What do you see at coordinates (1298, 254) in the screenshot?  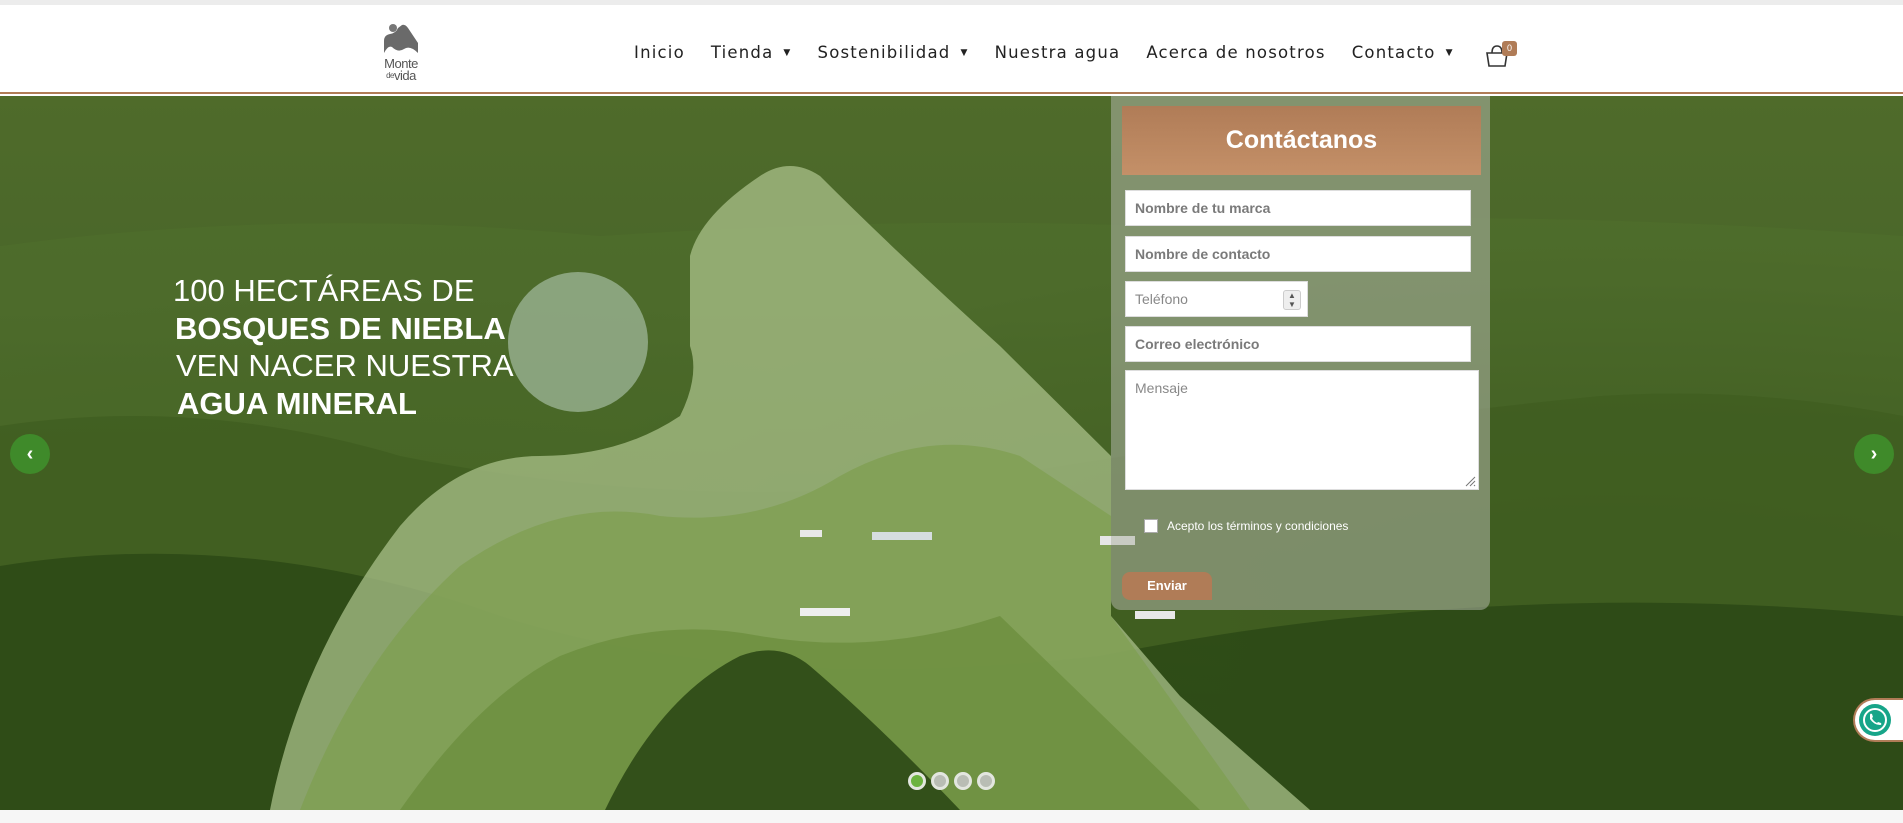 I see `contact-name-field: Nombre de contacto` at bounding box center [1298, 254].